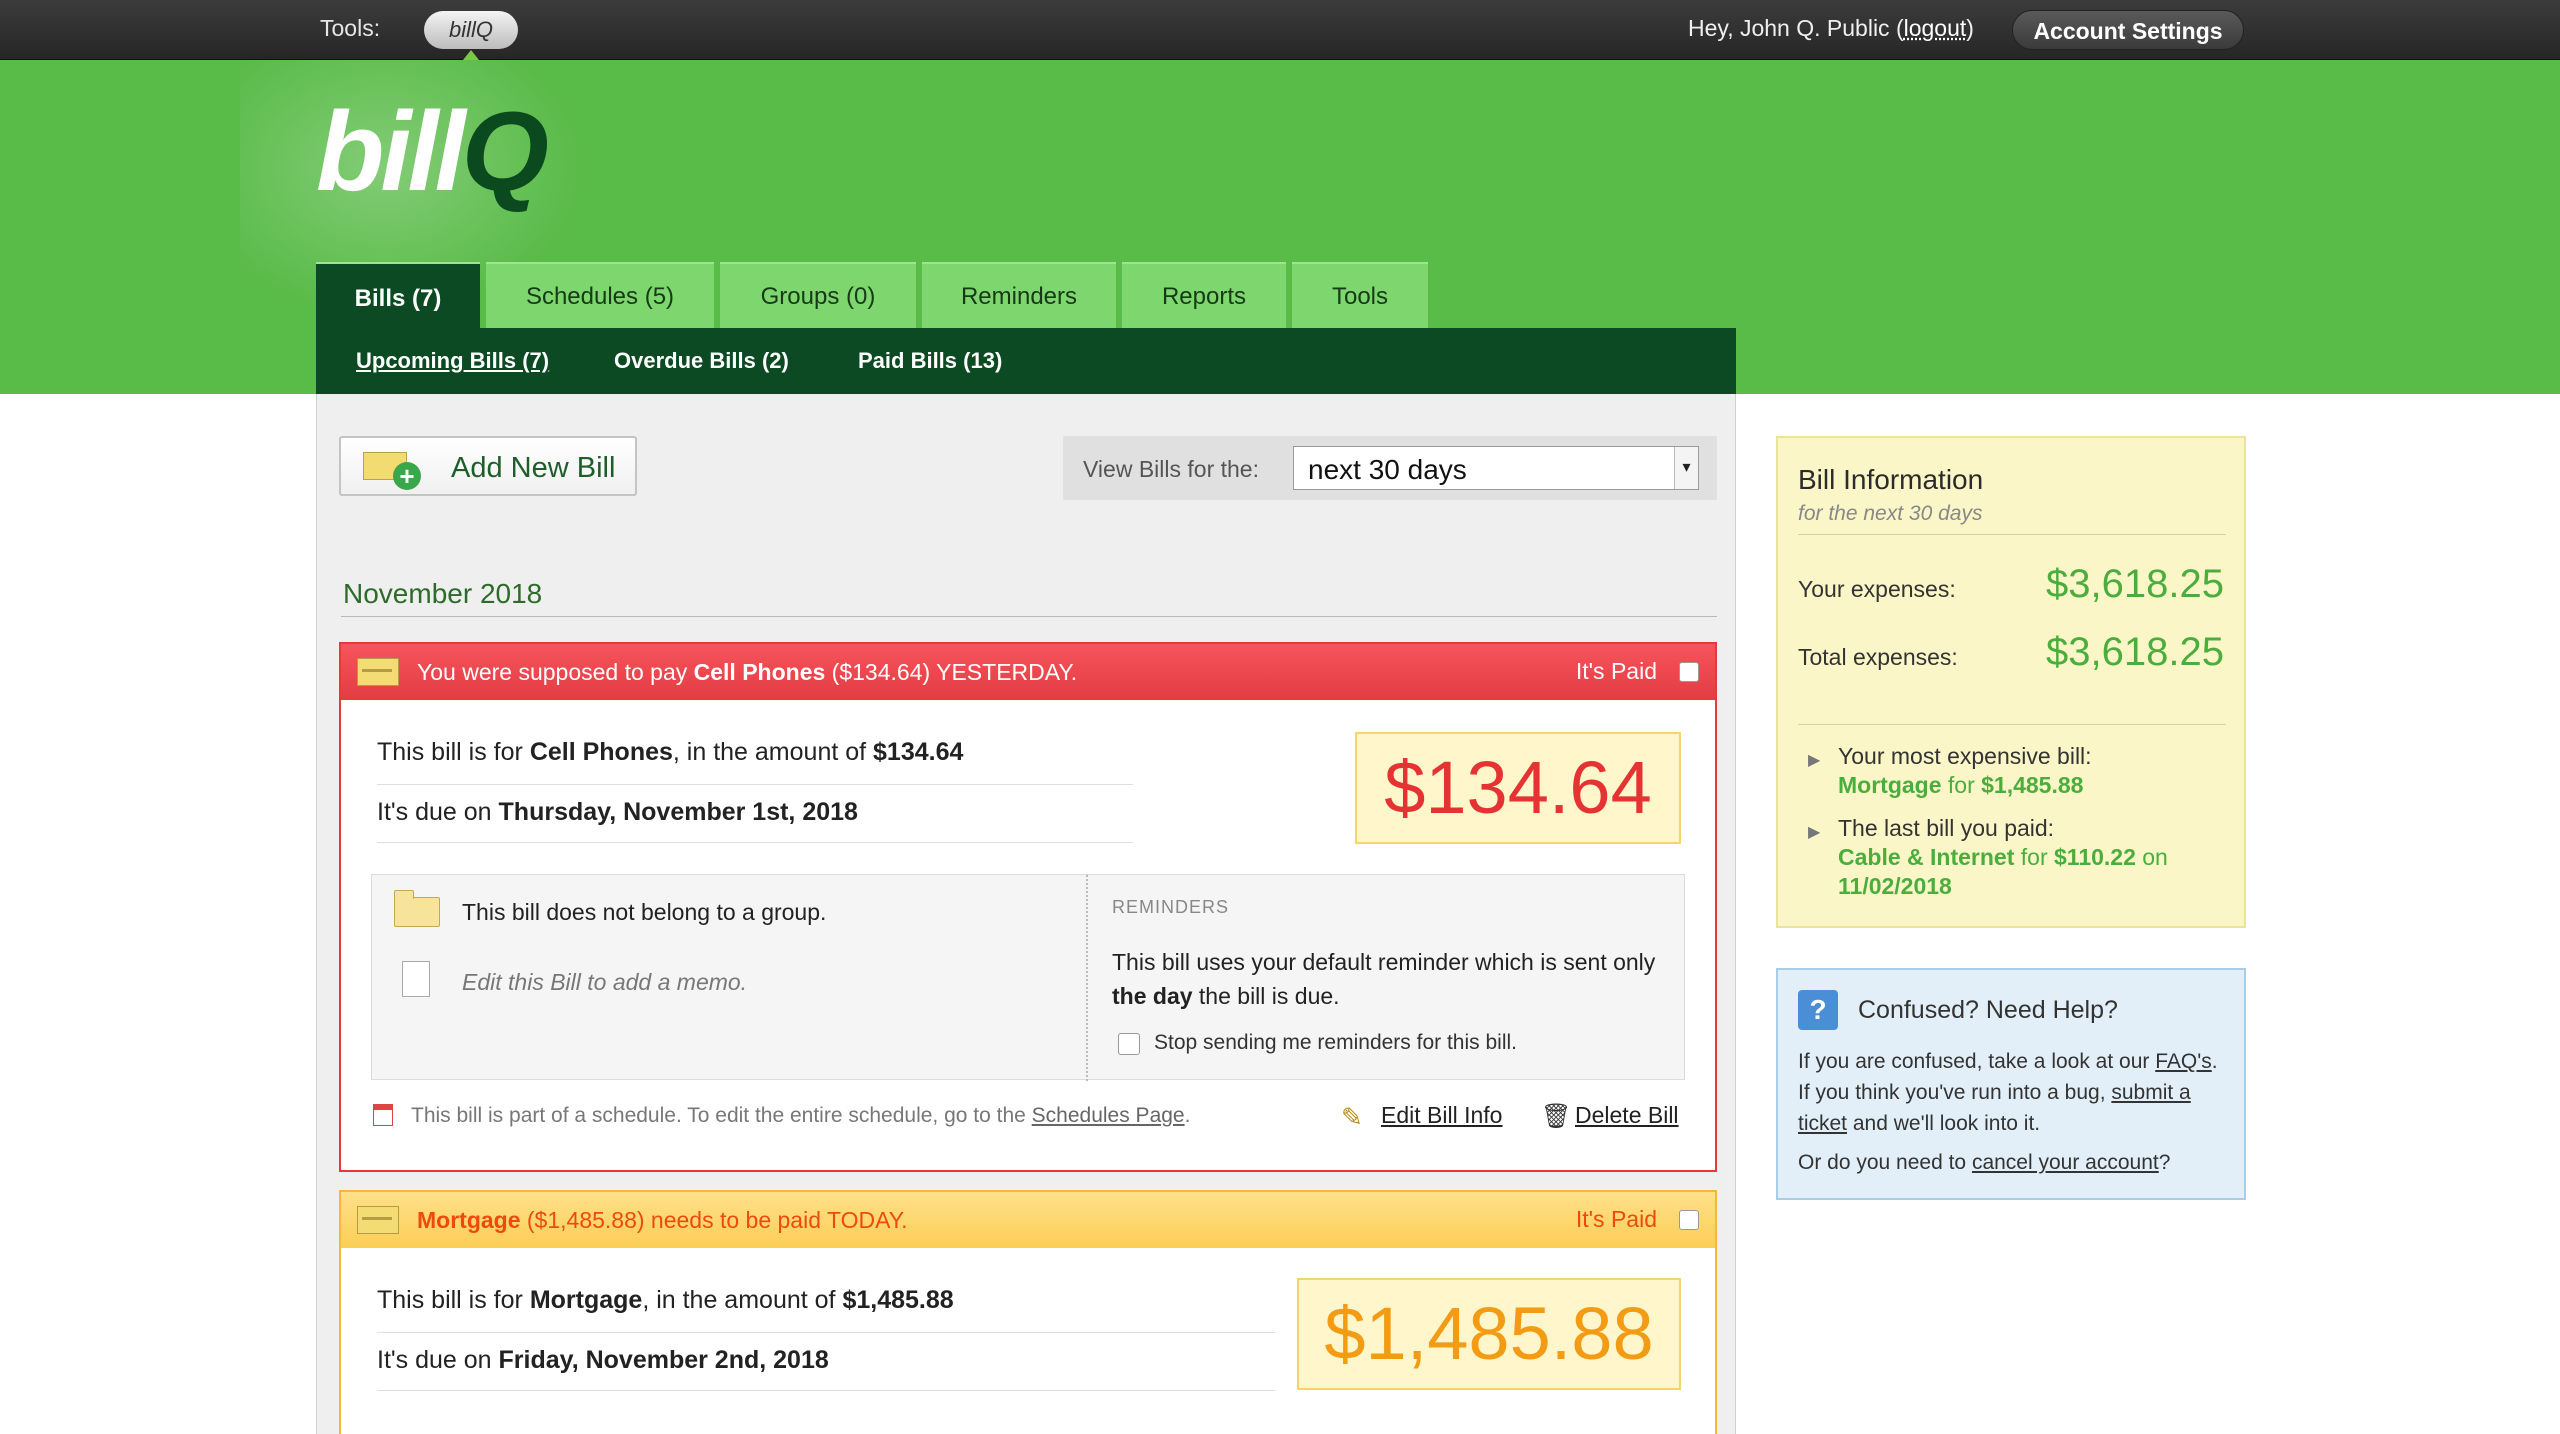  I want to click on logo-q: Q, so click(505, 151).